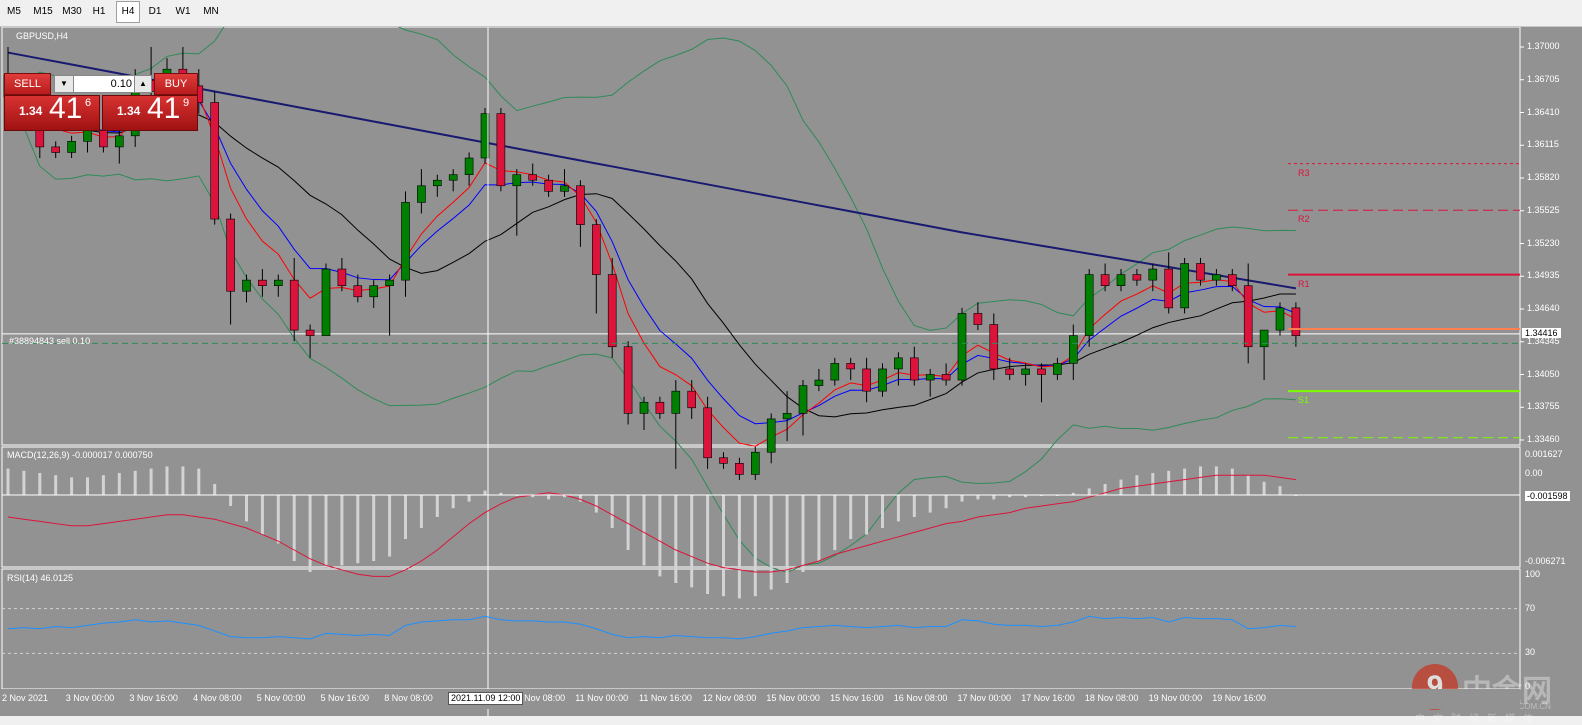 The image size is (1582, 725). What do you see at coordinates (183, 12) in the screenshot?
I see `timeframe-w1: W1` at bounding box center [183, 12].